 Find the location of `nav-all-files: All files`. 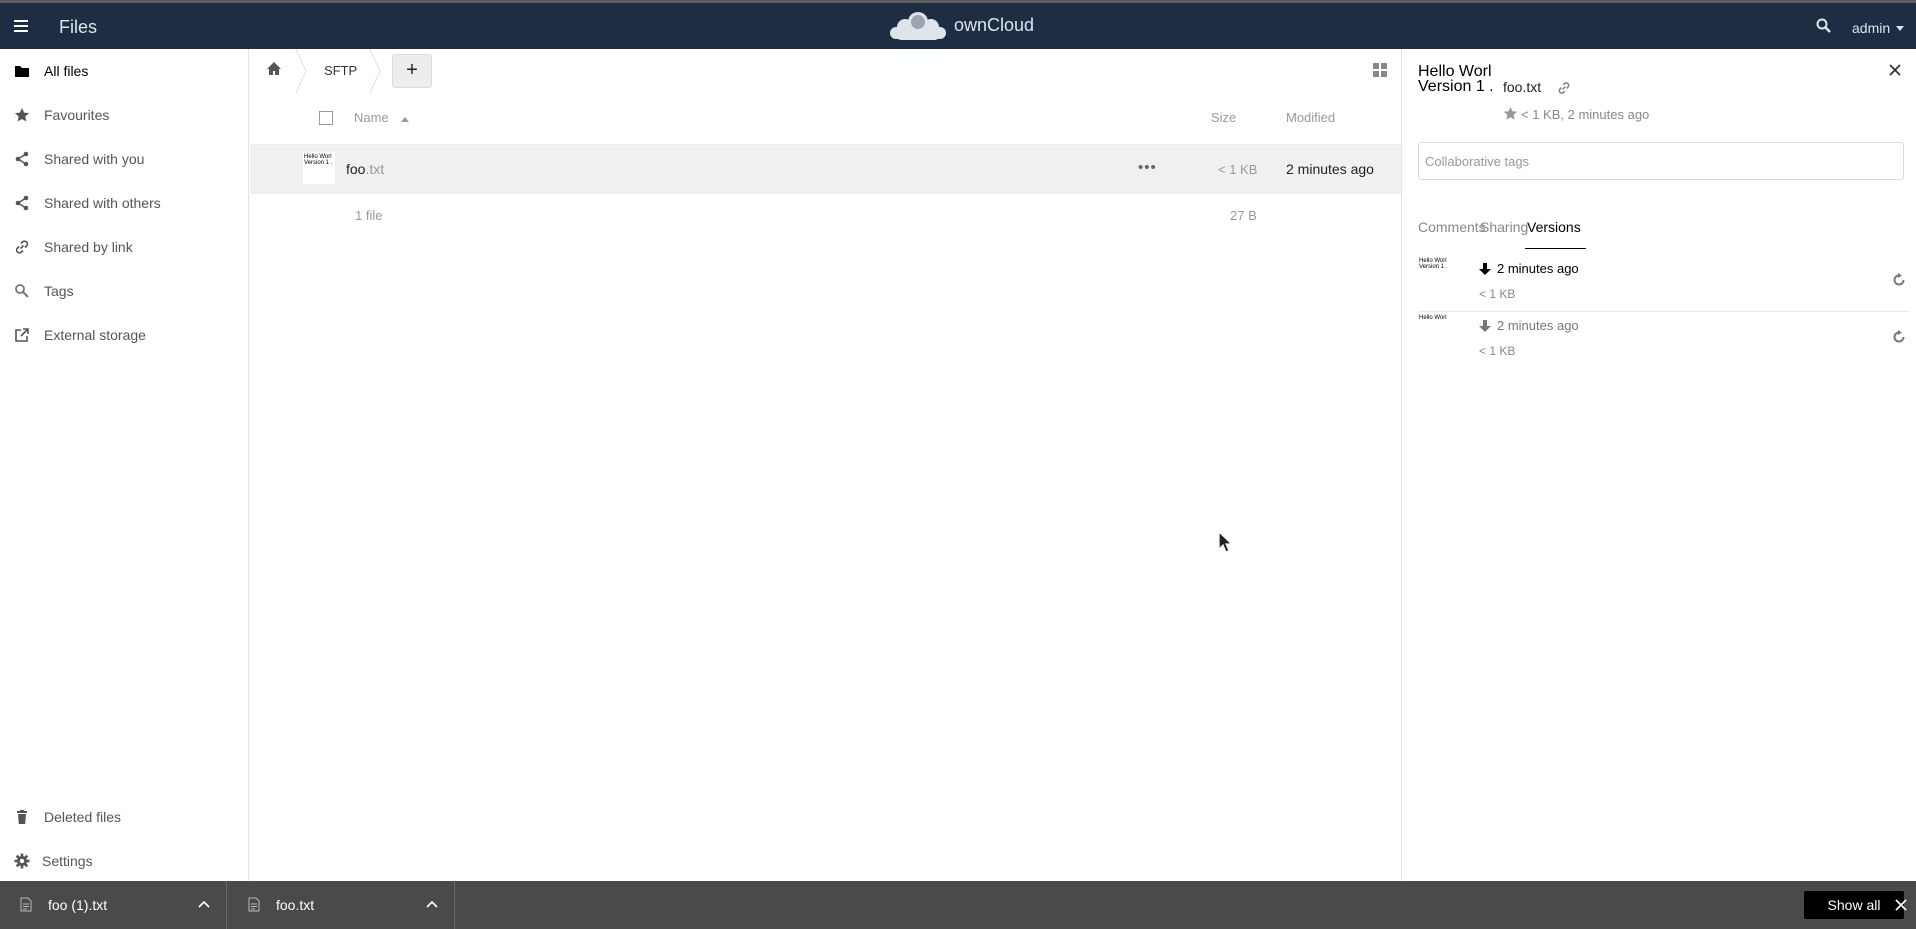

nav-all-files: All files is located at coordinates (124, 71).